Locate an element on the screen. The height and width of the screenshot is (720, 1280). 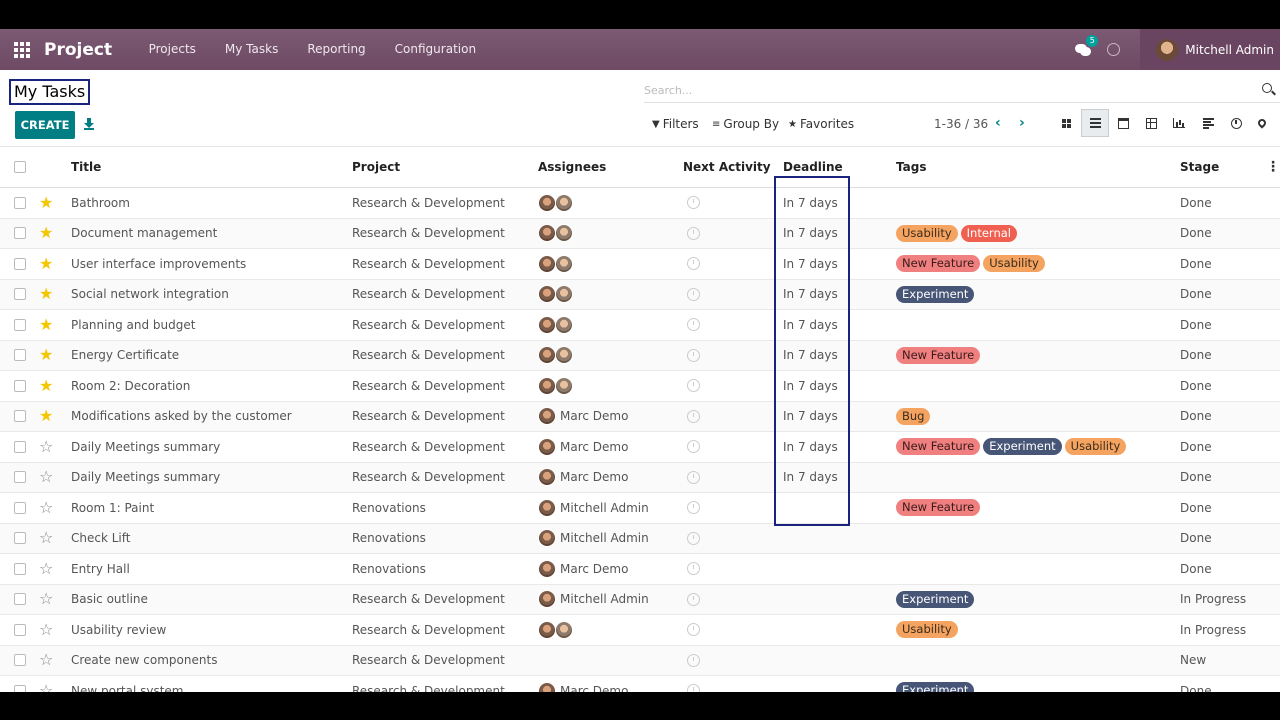
column-options-icon: ⋮ is located at coordinates (1273, 167).